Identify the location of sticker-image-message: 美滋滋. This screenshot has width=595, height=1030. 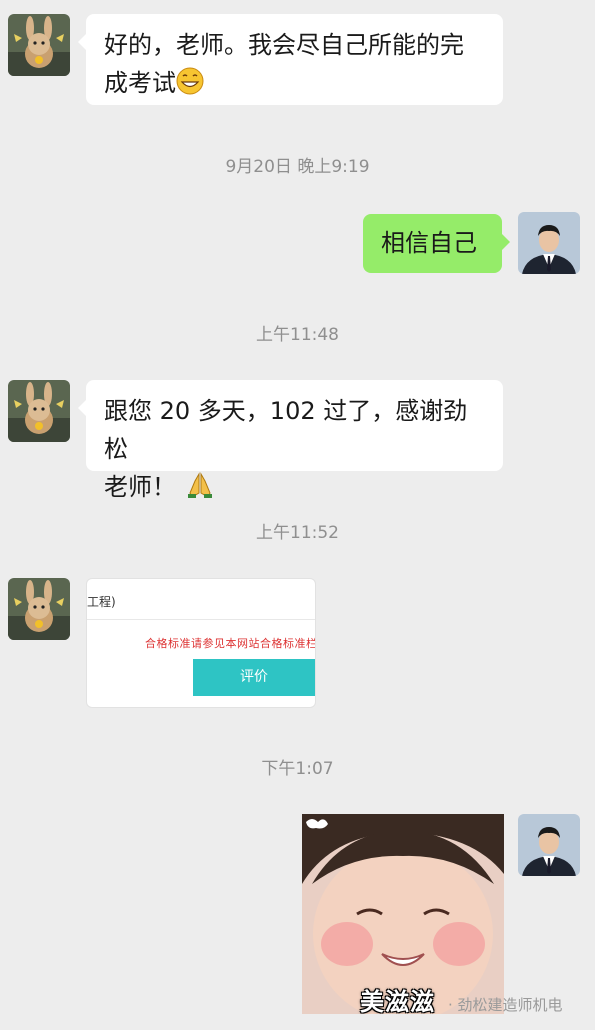
(403, 914).